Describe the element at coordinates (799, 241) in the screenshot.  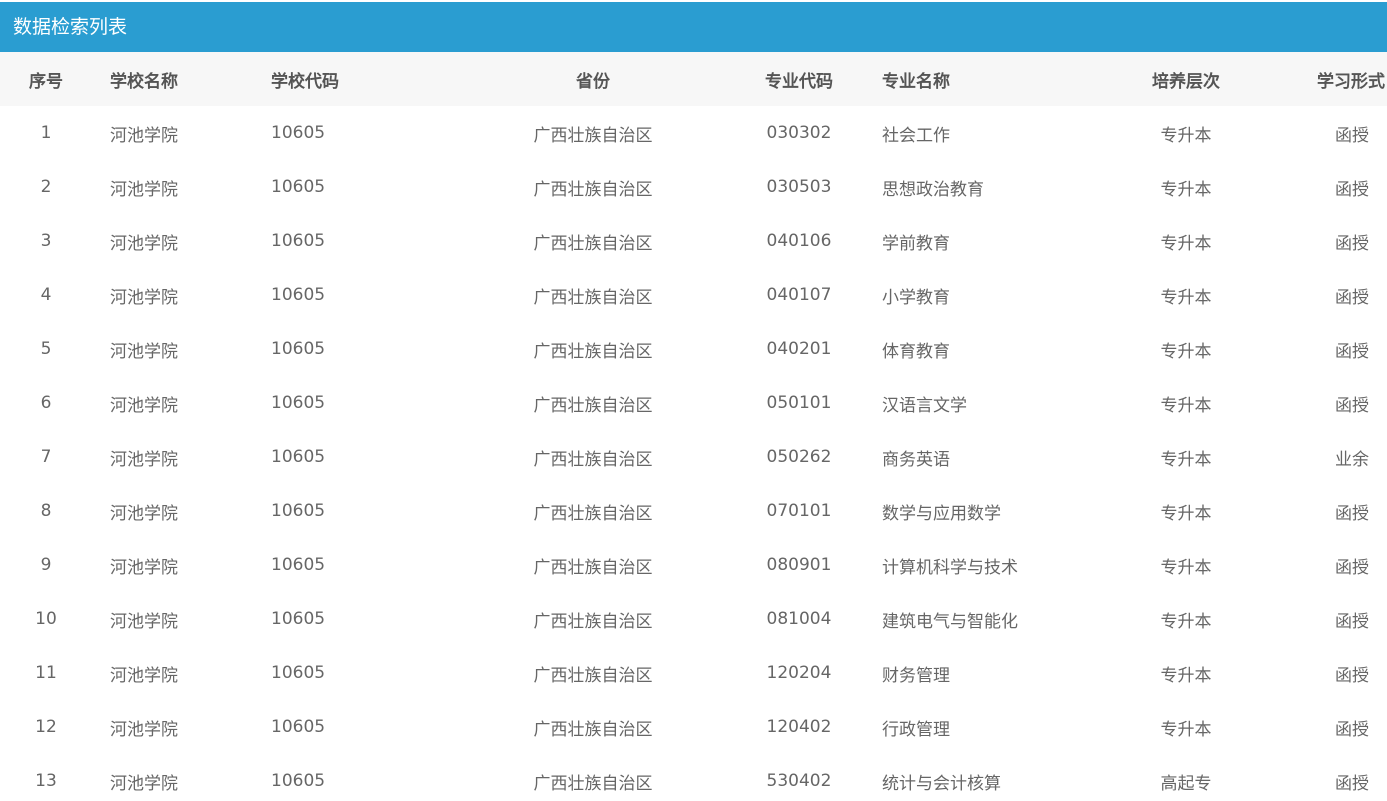
I see `cell-major-code: 040106` at that location.